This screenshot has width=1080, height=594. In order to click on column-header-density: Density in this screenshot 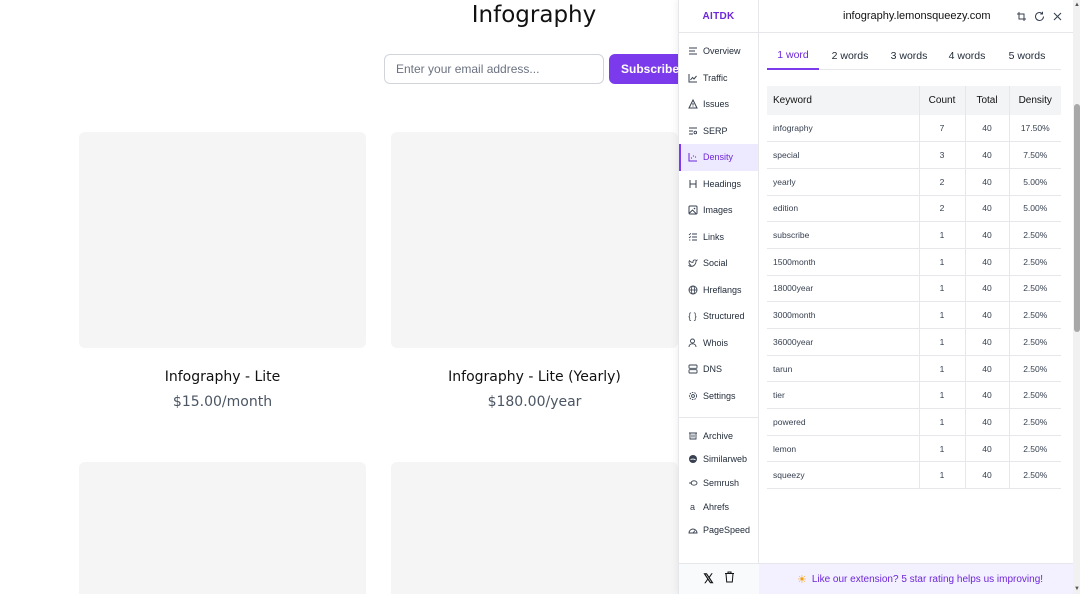, I will do `click(1035, 100)`.